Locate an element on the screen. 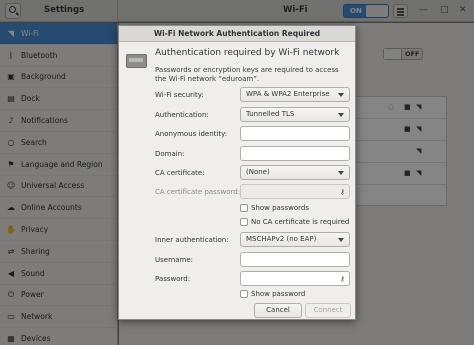 This screenshot has width=474, height=345. wifi-security-select: WPA & WPA2 Enterprise is located at coordinates (295, 94).